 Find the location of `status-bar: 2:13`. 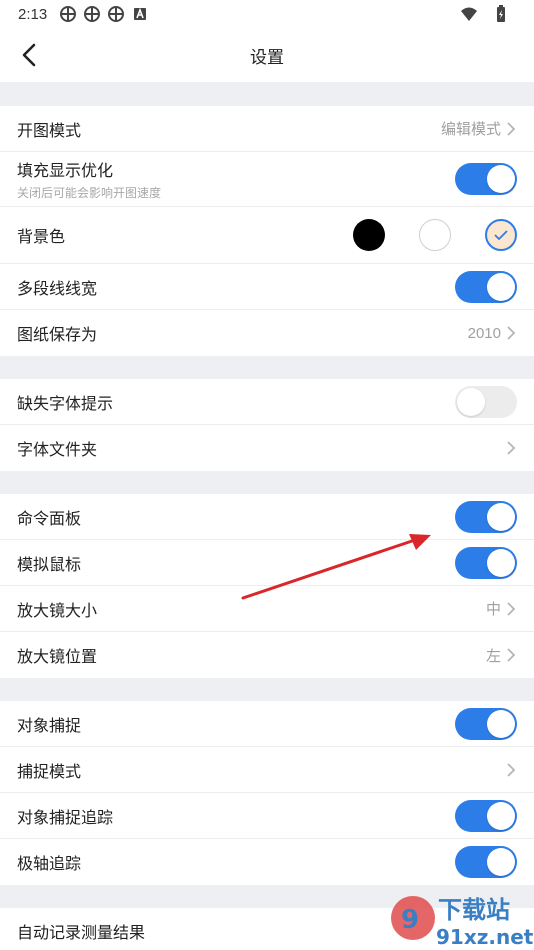

status-bar: 2:13 is located at coordinates (267, 14).